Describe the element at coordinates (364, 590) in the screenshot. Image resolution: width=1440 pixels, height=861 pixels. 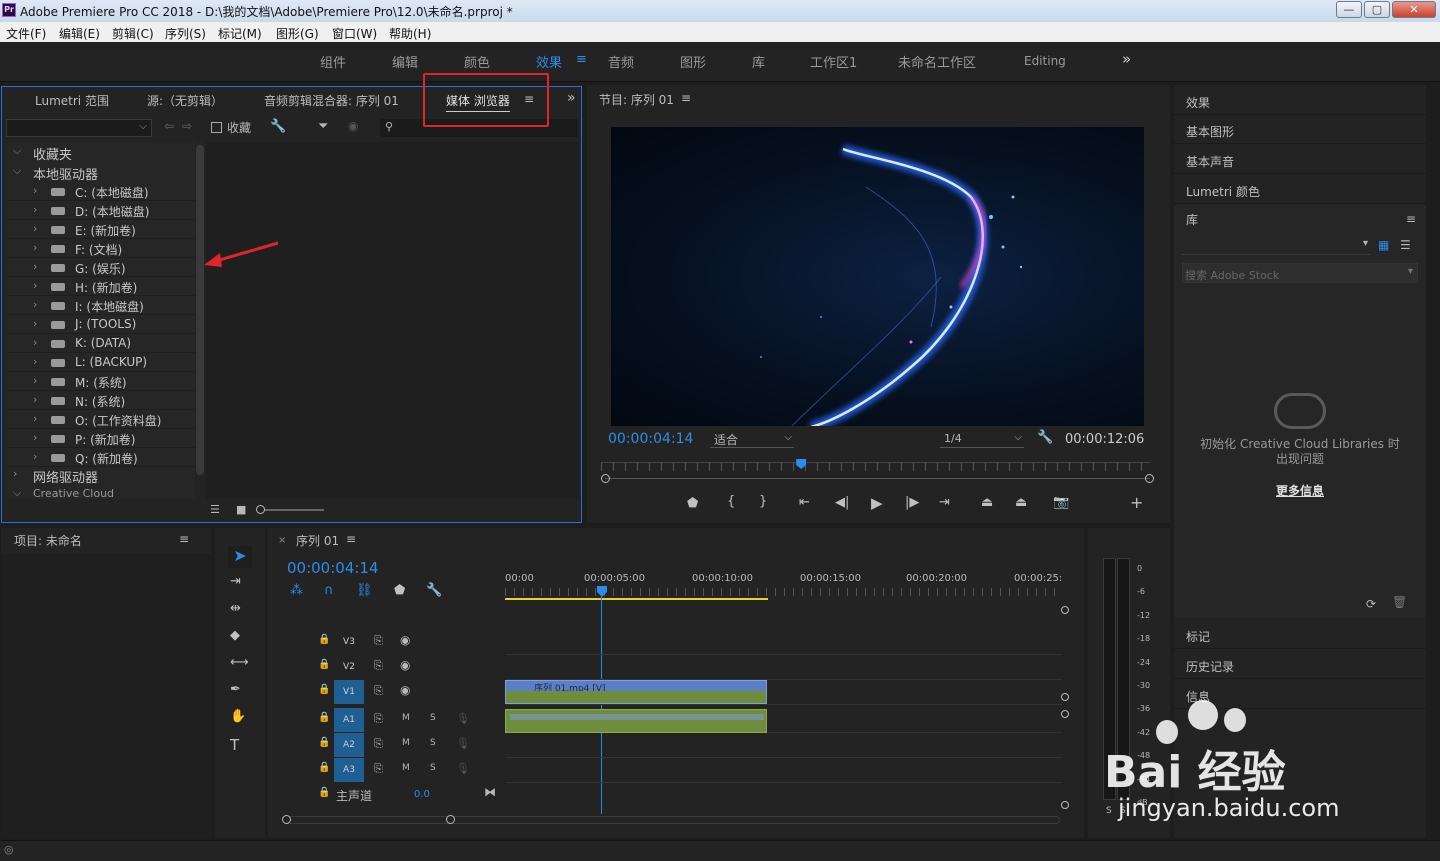
I see `linked-selection-icon: ⛓` at that location.